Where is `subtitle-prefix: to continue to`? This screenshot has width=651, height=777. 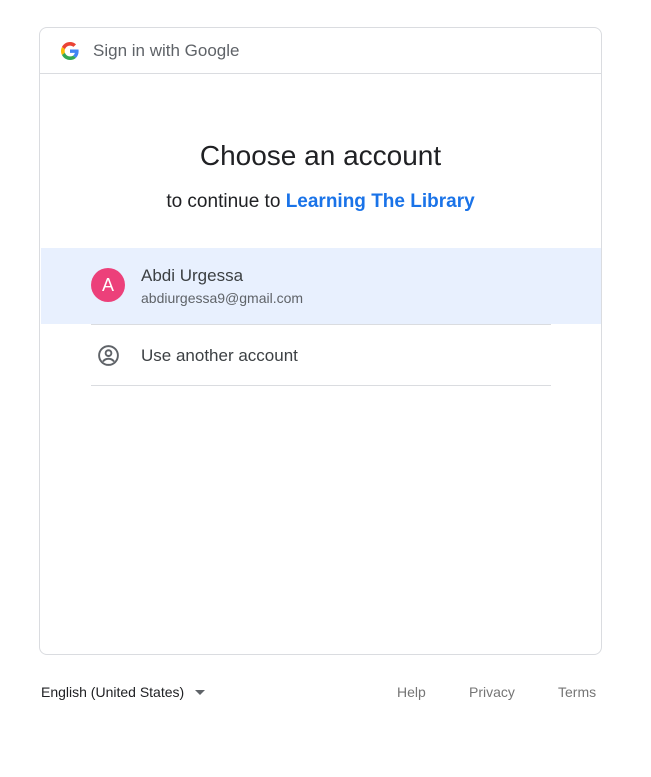
subtitle-prefix: to continue to is located at coordinates (226, 201).